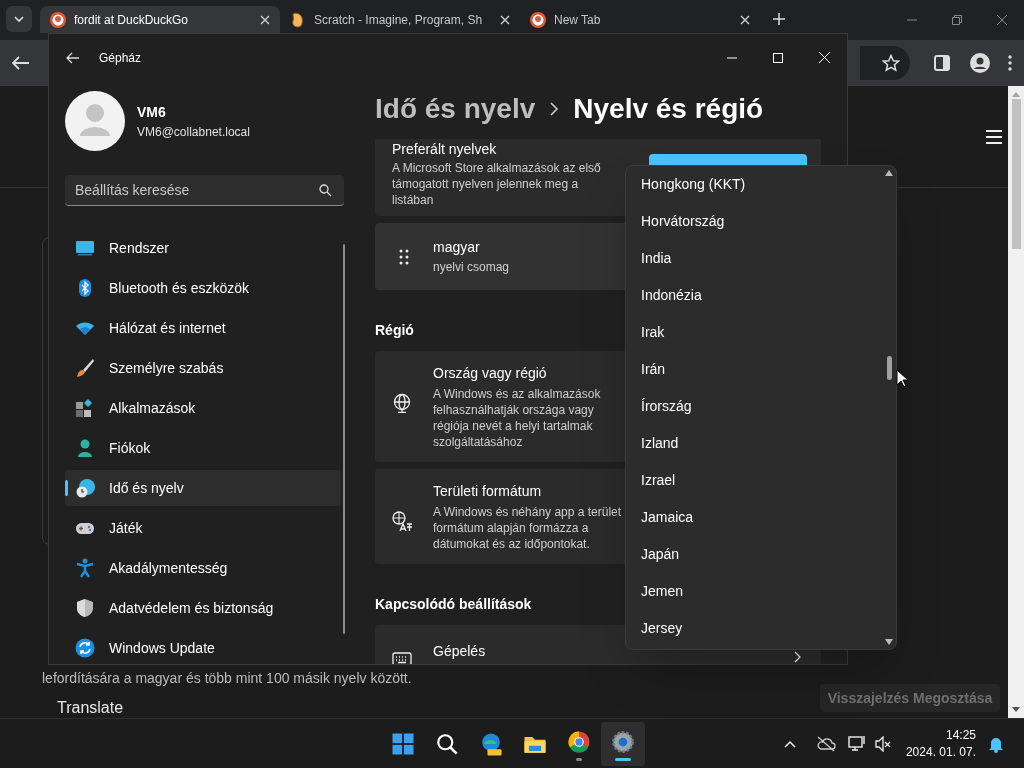 Image resolution: width=1024 pixels, height=768 pixels. Describe the element at coordinates (940, 752) in the screenshot. I see `clock-date: 2024. 01. 07.` at that location.